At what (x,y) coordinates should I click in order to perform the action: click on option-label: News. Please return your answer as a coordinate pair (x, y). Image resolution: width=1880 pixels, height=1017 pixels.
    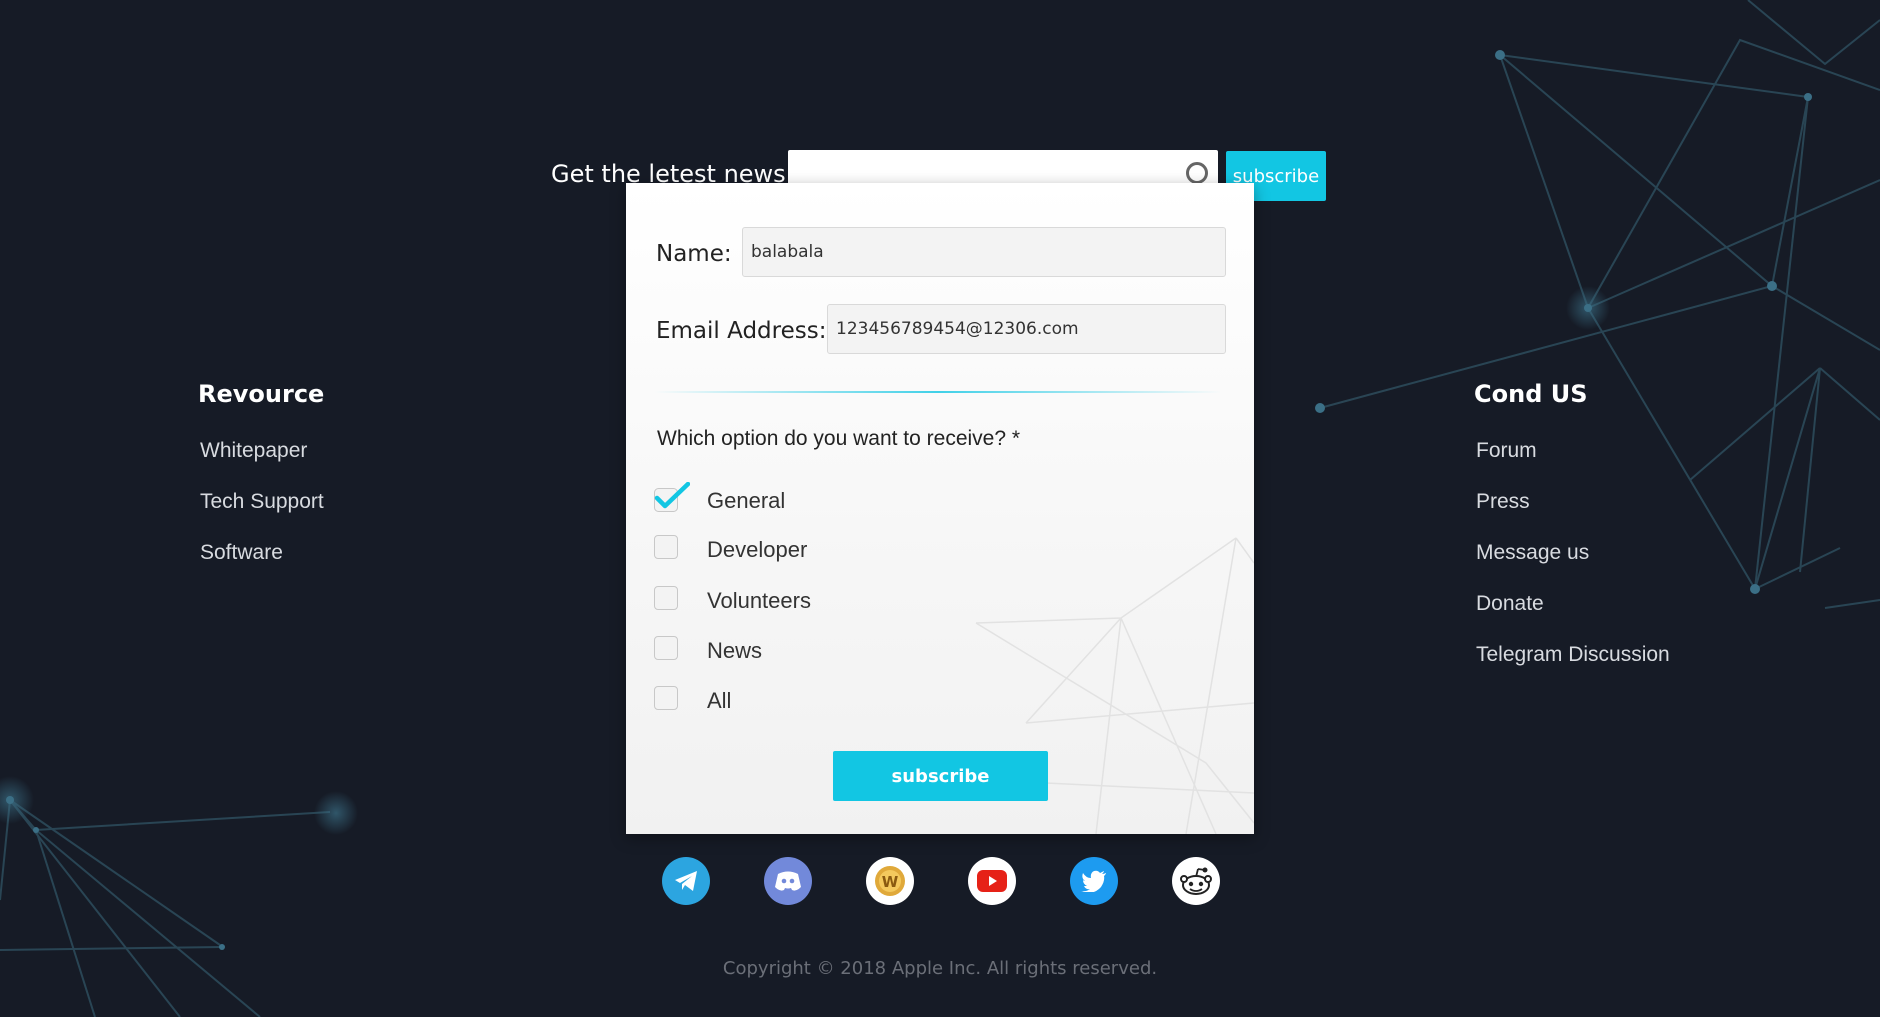
    Looking at the image, I should click on (735, 650).